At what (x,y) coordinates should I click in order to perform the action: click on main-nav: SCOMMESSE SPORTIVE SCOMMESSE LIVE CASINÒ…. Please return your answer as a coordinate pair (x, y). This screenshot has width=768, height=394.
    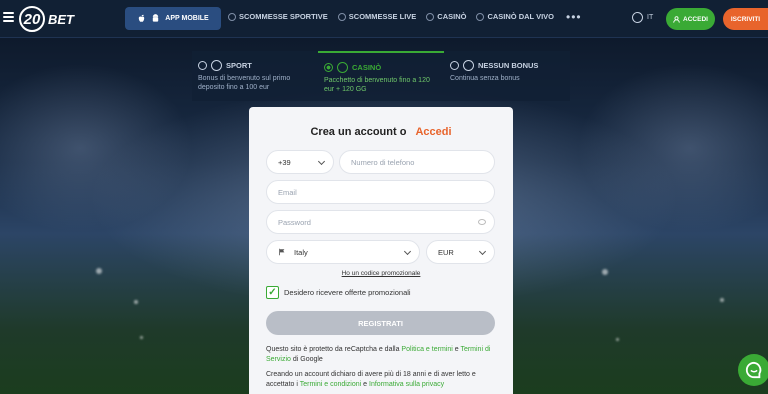
    Looking at the image, I should click on (405, 17).